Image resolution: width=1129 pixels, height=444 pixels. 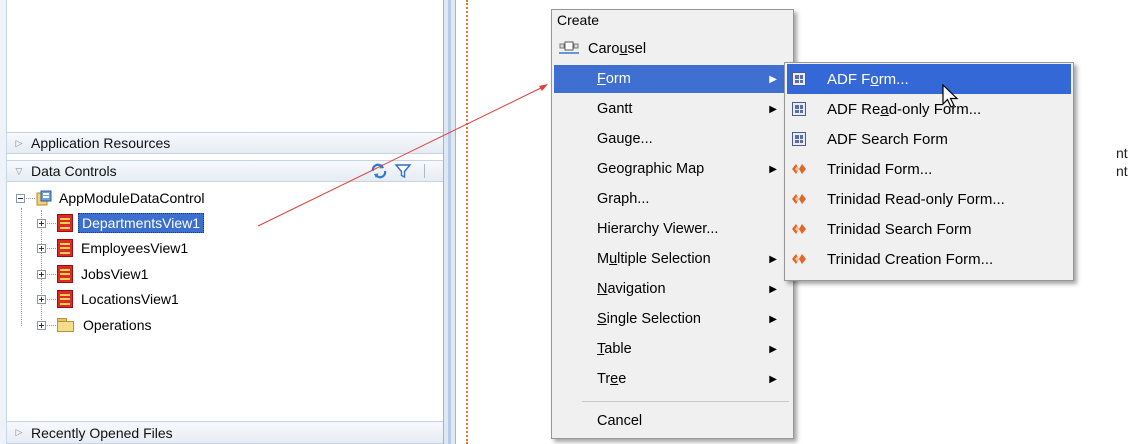 What do you see at coordinates (654, 259) in the screenshot?
I see `menu-item-label: Multiple Selection` at bounding box center [654, 259].